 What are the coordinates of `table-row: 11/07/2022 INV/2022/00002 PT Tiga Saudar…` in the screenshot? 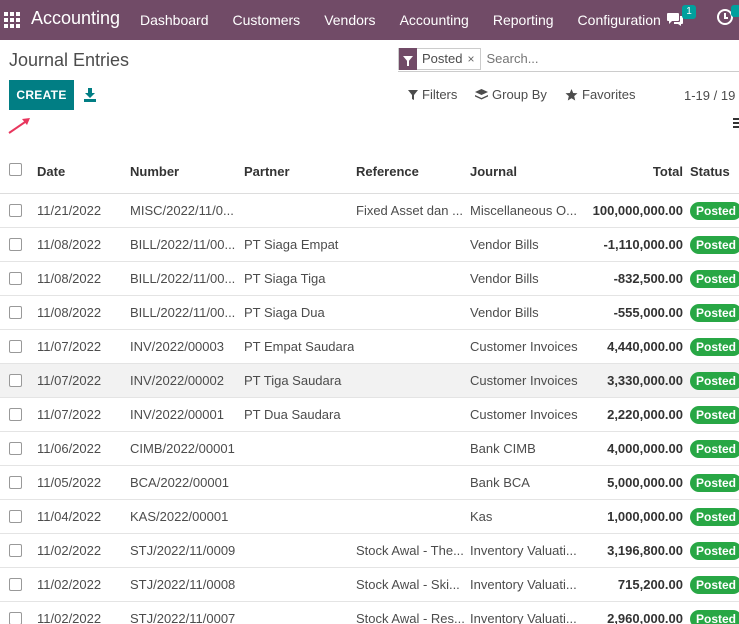 It's located at (369, 381).